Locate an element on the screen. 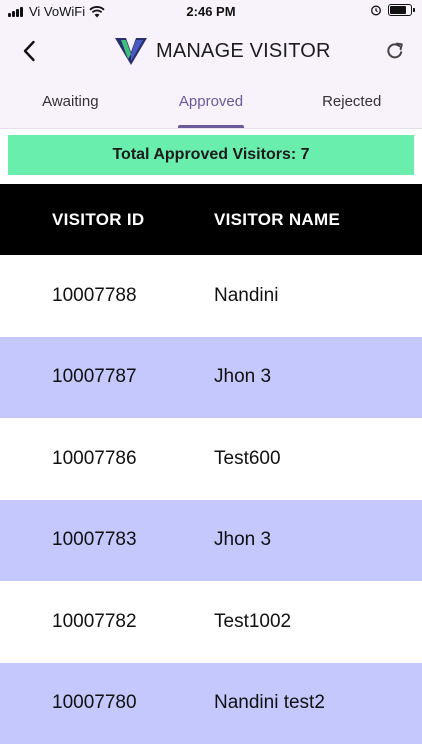  refresh-icon is located at coordinates (395, 50).